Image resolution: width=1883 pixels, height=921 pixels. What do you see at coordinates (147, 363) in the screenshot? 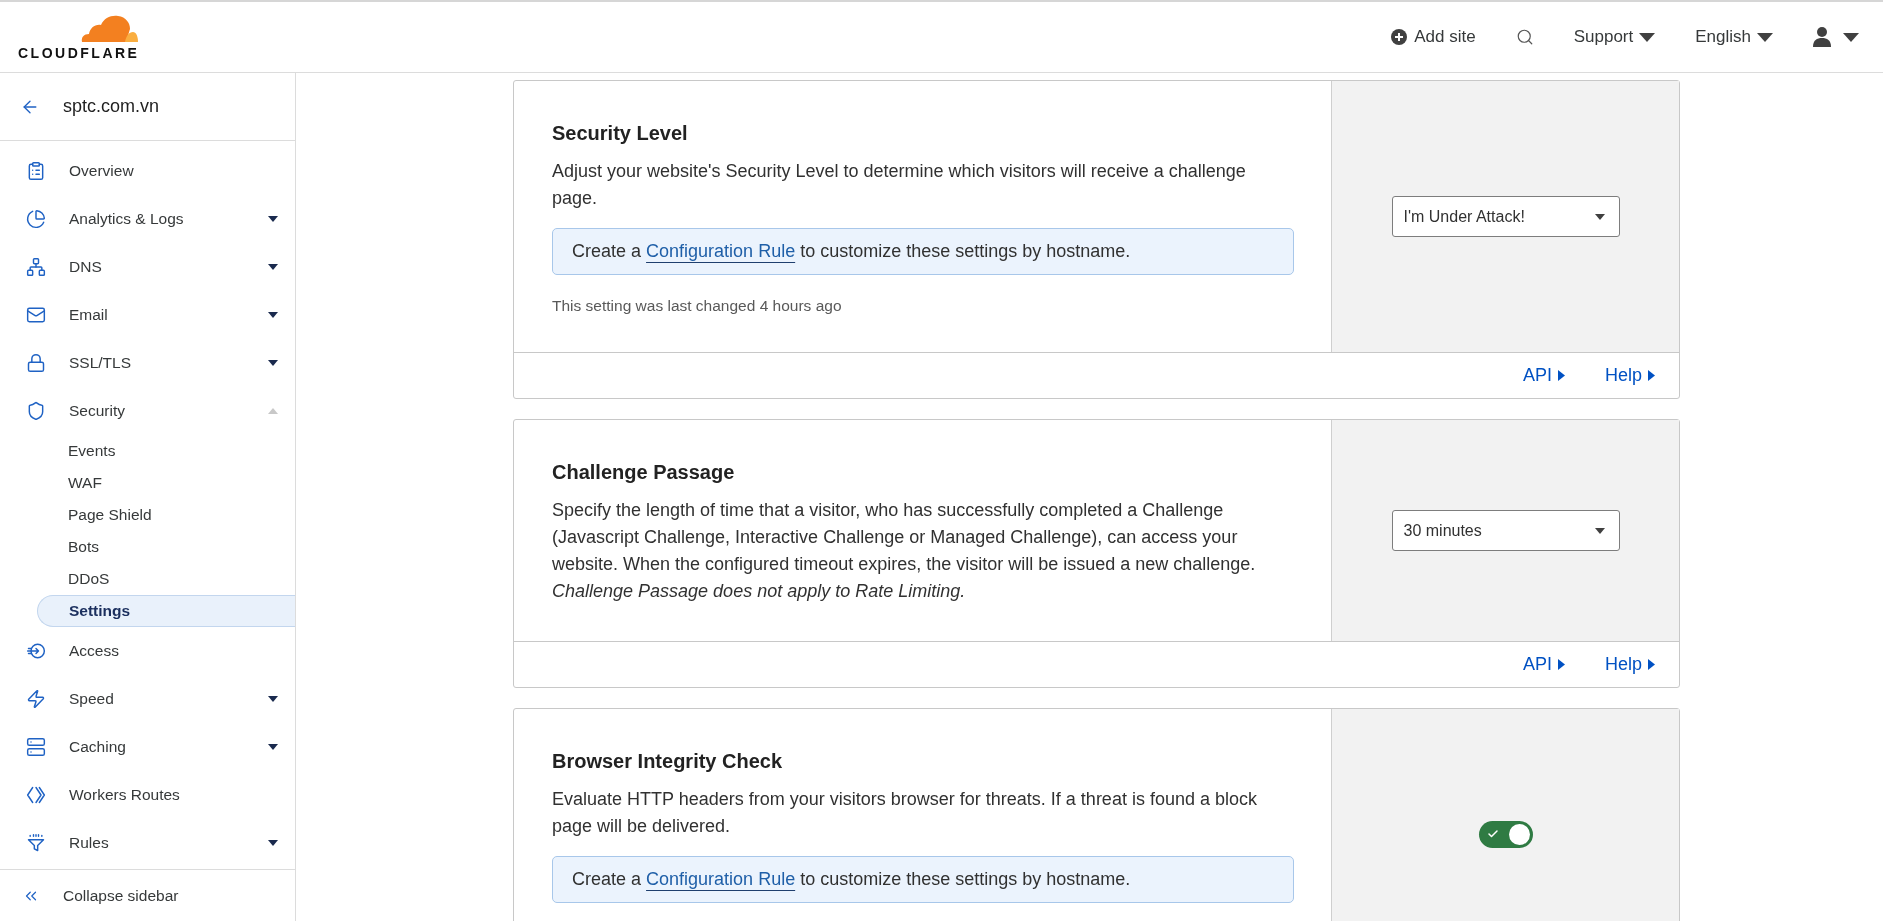
I see `sidebar-item: SSL/TLS` at bounding box center [147, 363].